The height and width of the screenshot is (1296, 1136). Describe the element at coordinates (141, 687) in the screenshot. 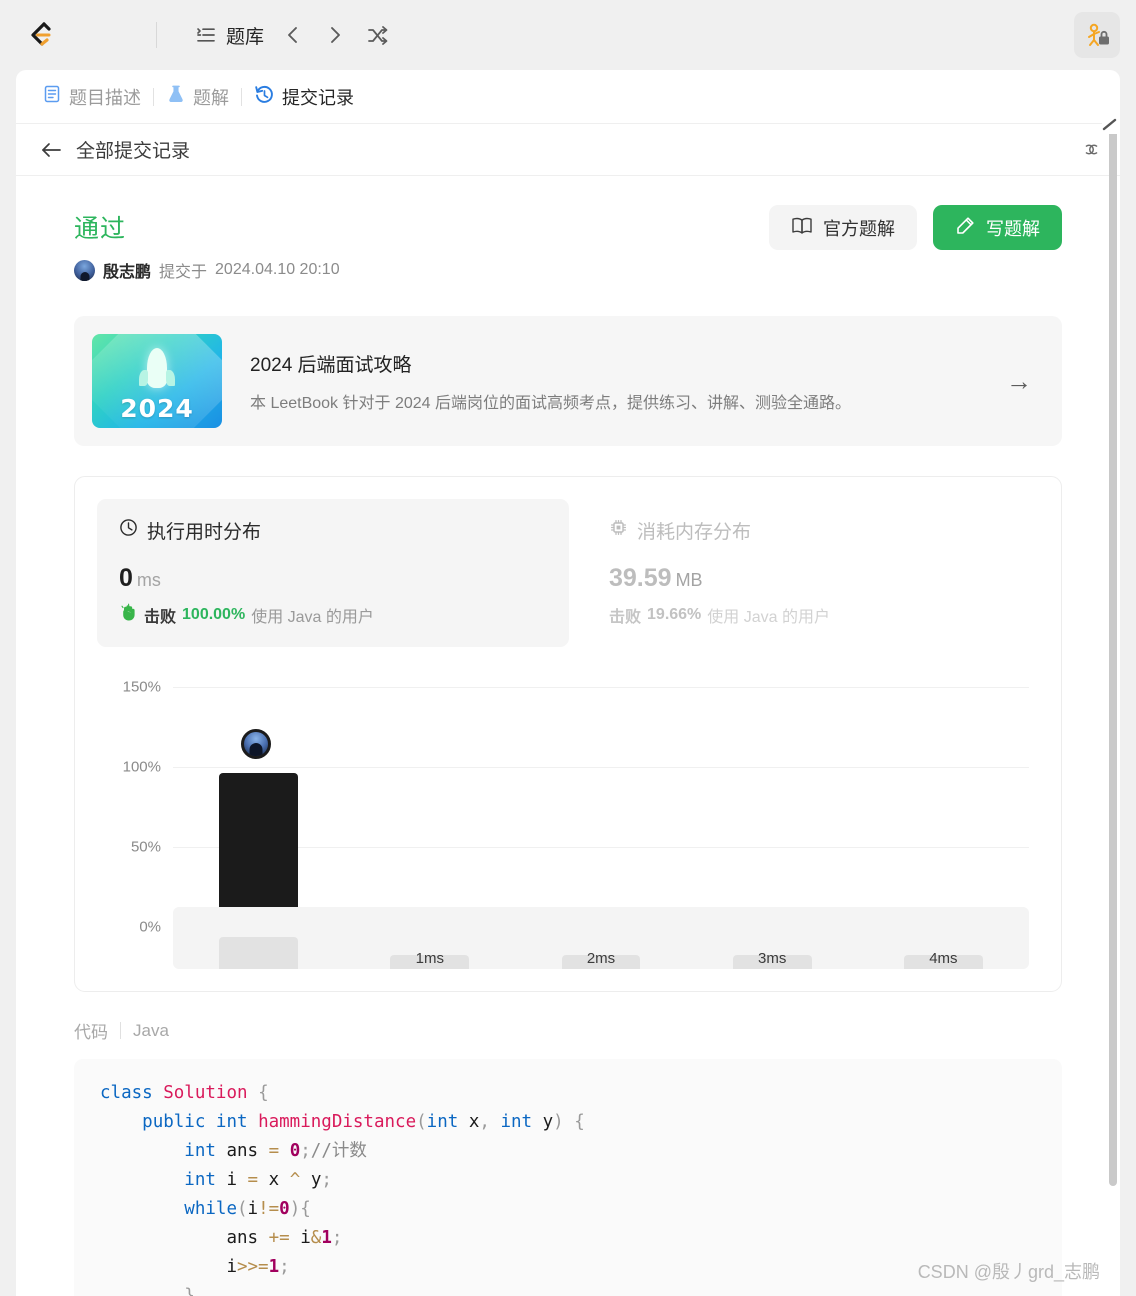

I see `chart-y-tick-label: 150%` at that location.